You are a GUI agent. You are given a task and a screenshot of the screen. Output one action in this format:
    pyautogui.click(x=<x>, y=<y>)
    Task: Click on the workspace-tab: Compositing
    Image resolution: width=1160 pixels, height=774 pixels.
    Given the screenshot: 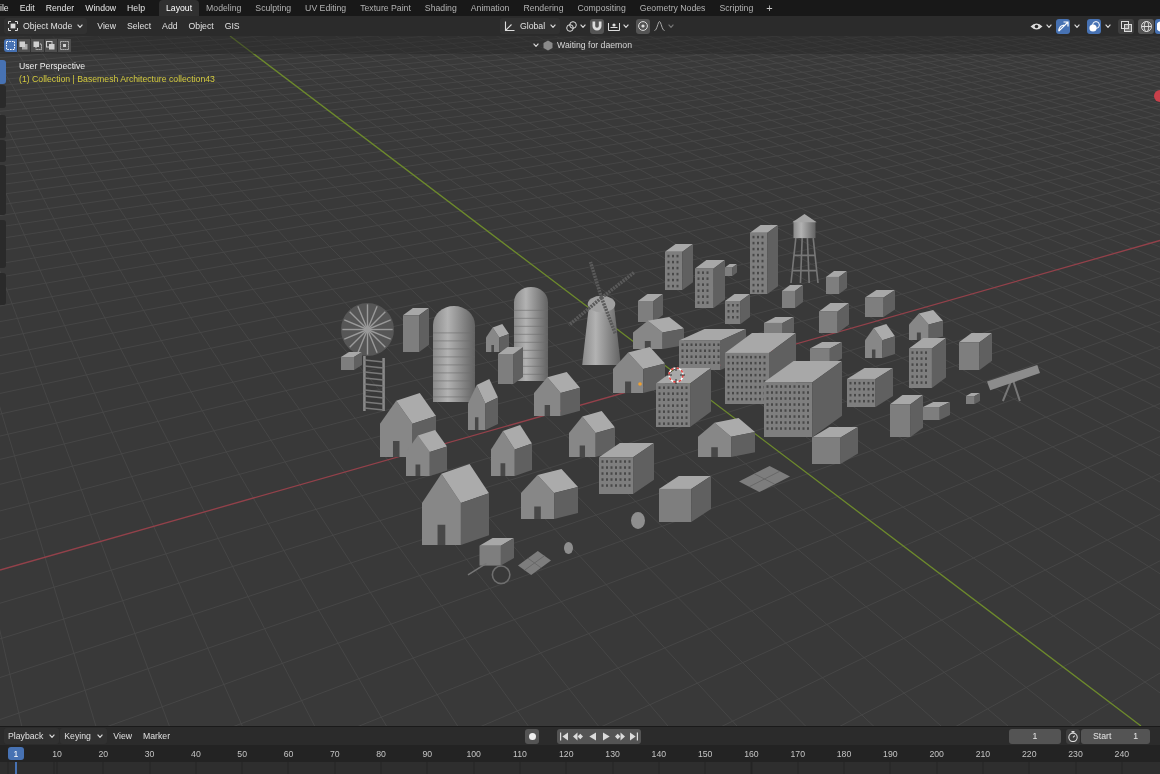 What is the action you would take?
    pyautogui.click(x=601, y=8)
    